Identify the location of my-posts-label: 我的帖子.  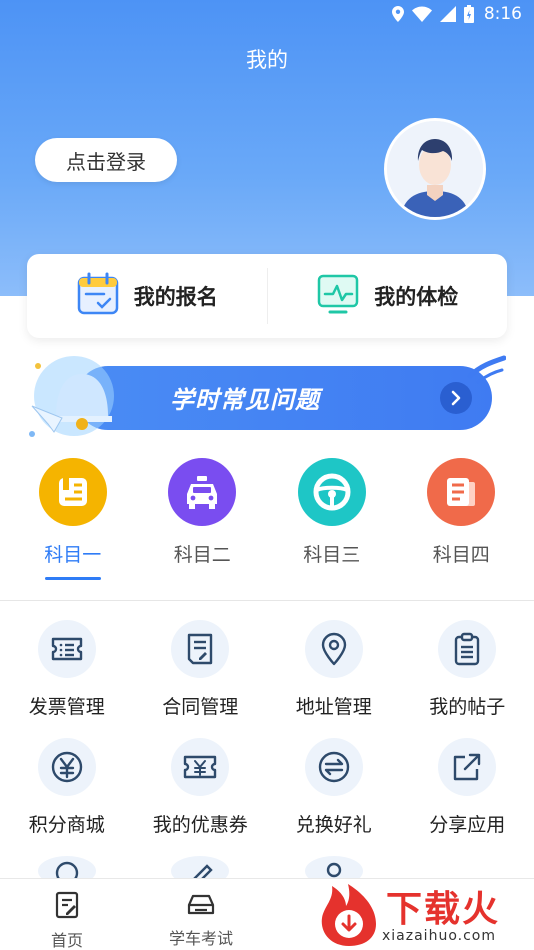
(467, 707).